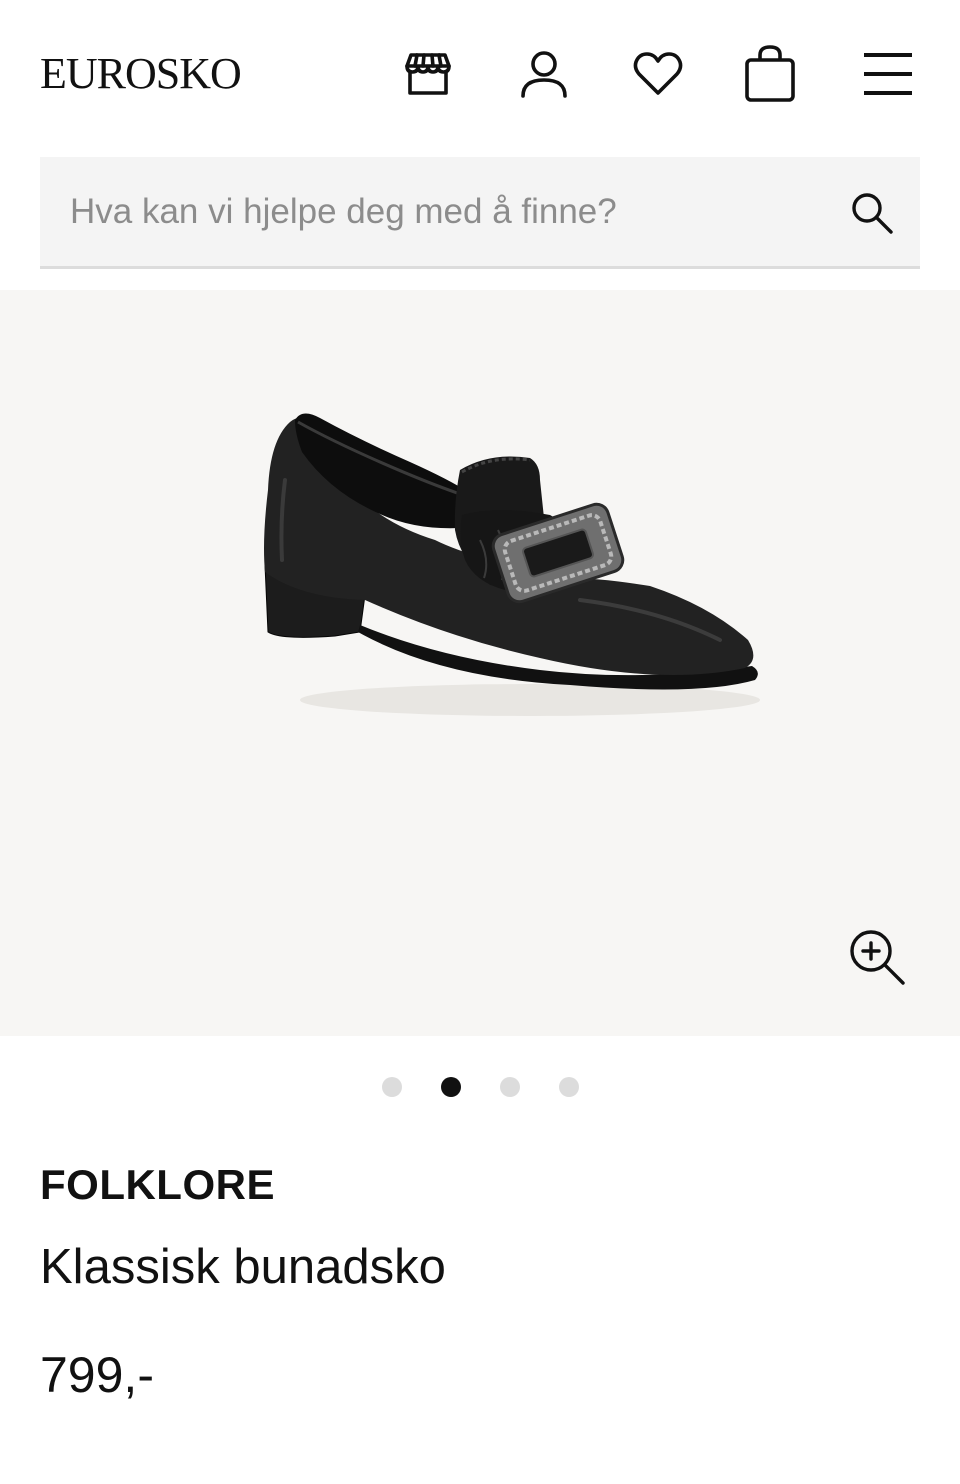 Image resolution: width=960 pixels, height=1484 pixels. I want to click on site-header: EUROSKO, so click(480, 75).